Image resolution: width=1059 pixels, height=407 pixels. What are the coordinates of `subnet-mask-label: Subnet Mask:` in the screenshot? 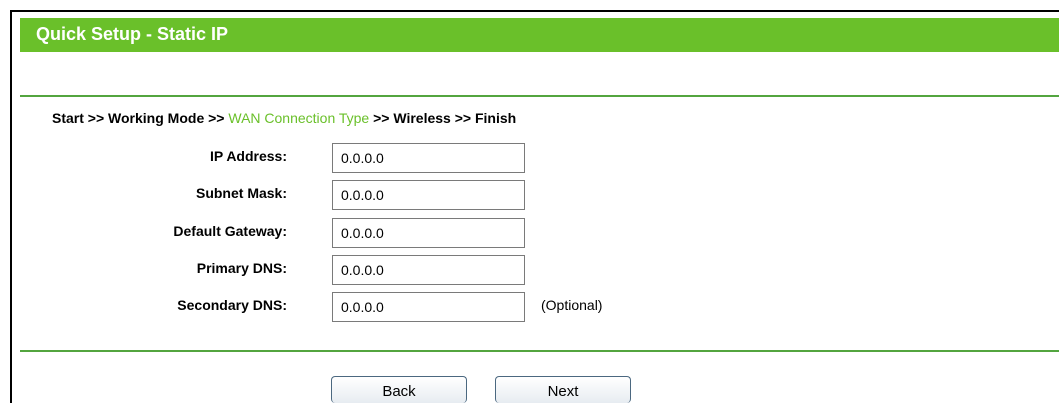 It's located at (241, 193).